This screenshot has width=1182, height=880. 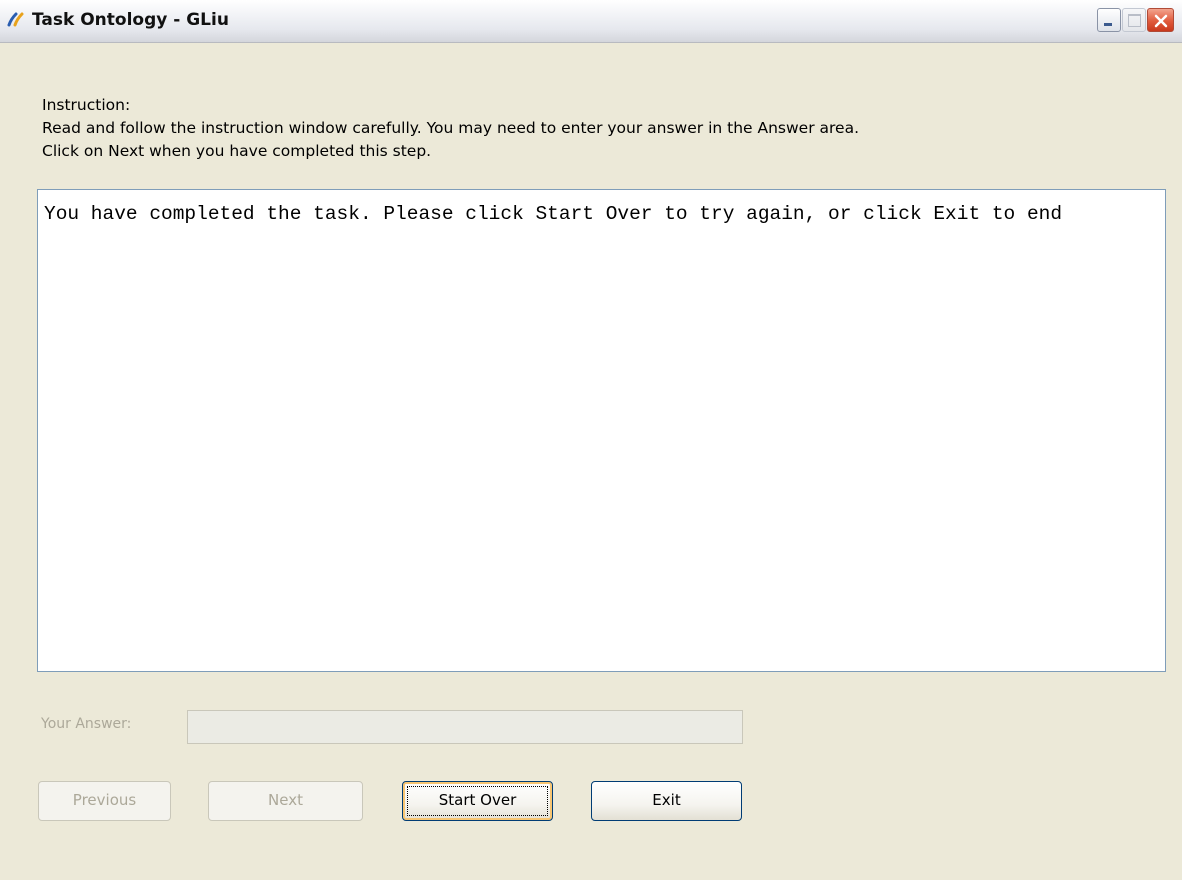 I want to click on start-over-button: Start Over, so click(x=477, y=801).